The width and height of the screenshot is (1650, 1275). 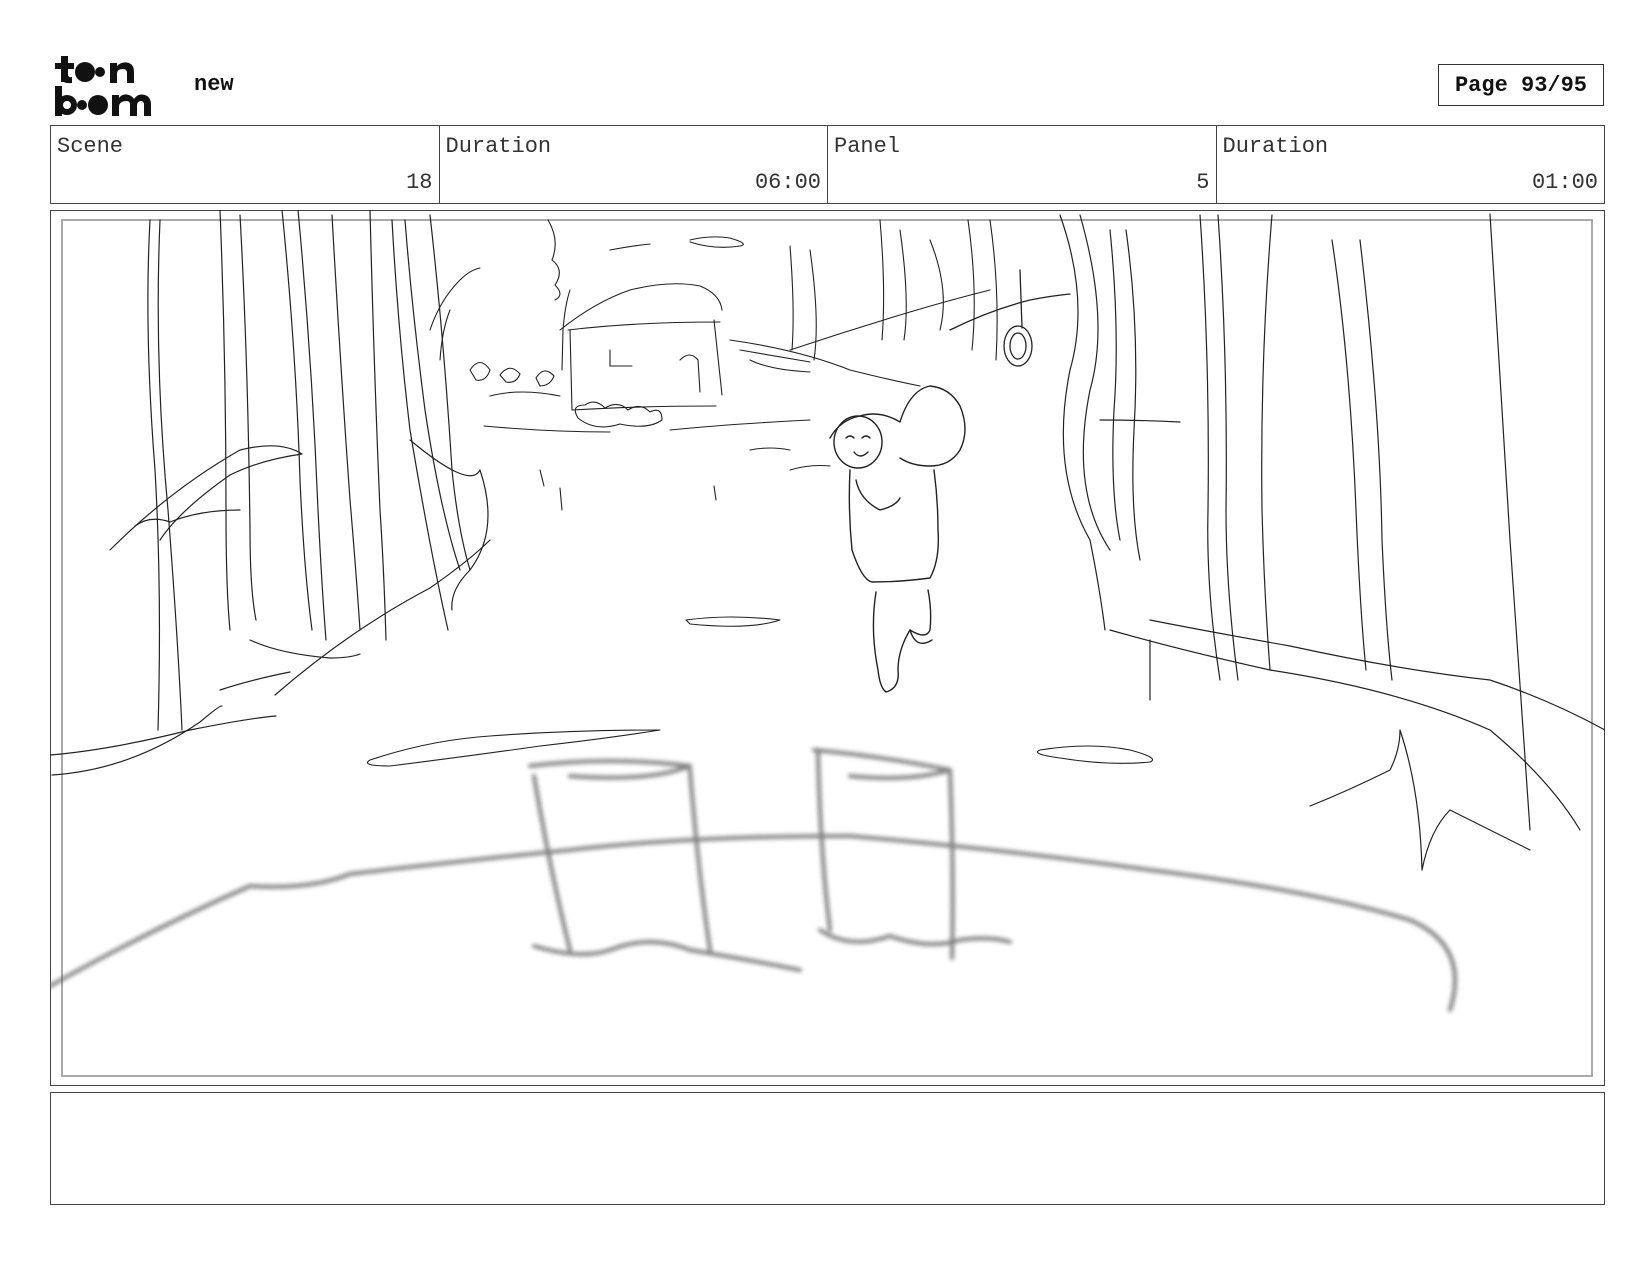 What do you see at coordinates (713, 315) in the screenshot?
I see `background-trees` at bounding box center [713, 315].